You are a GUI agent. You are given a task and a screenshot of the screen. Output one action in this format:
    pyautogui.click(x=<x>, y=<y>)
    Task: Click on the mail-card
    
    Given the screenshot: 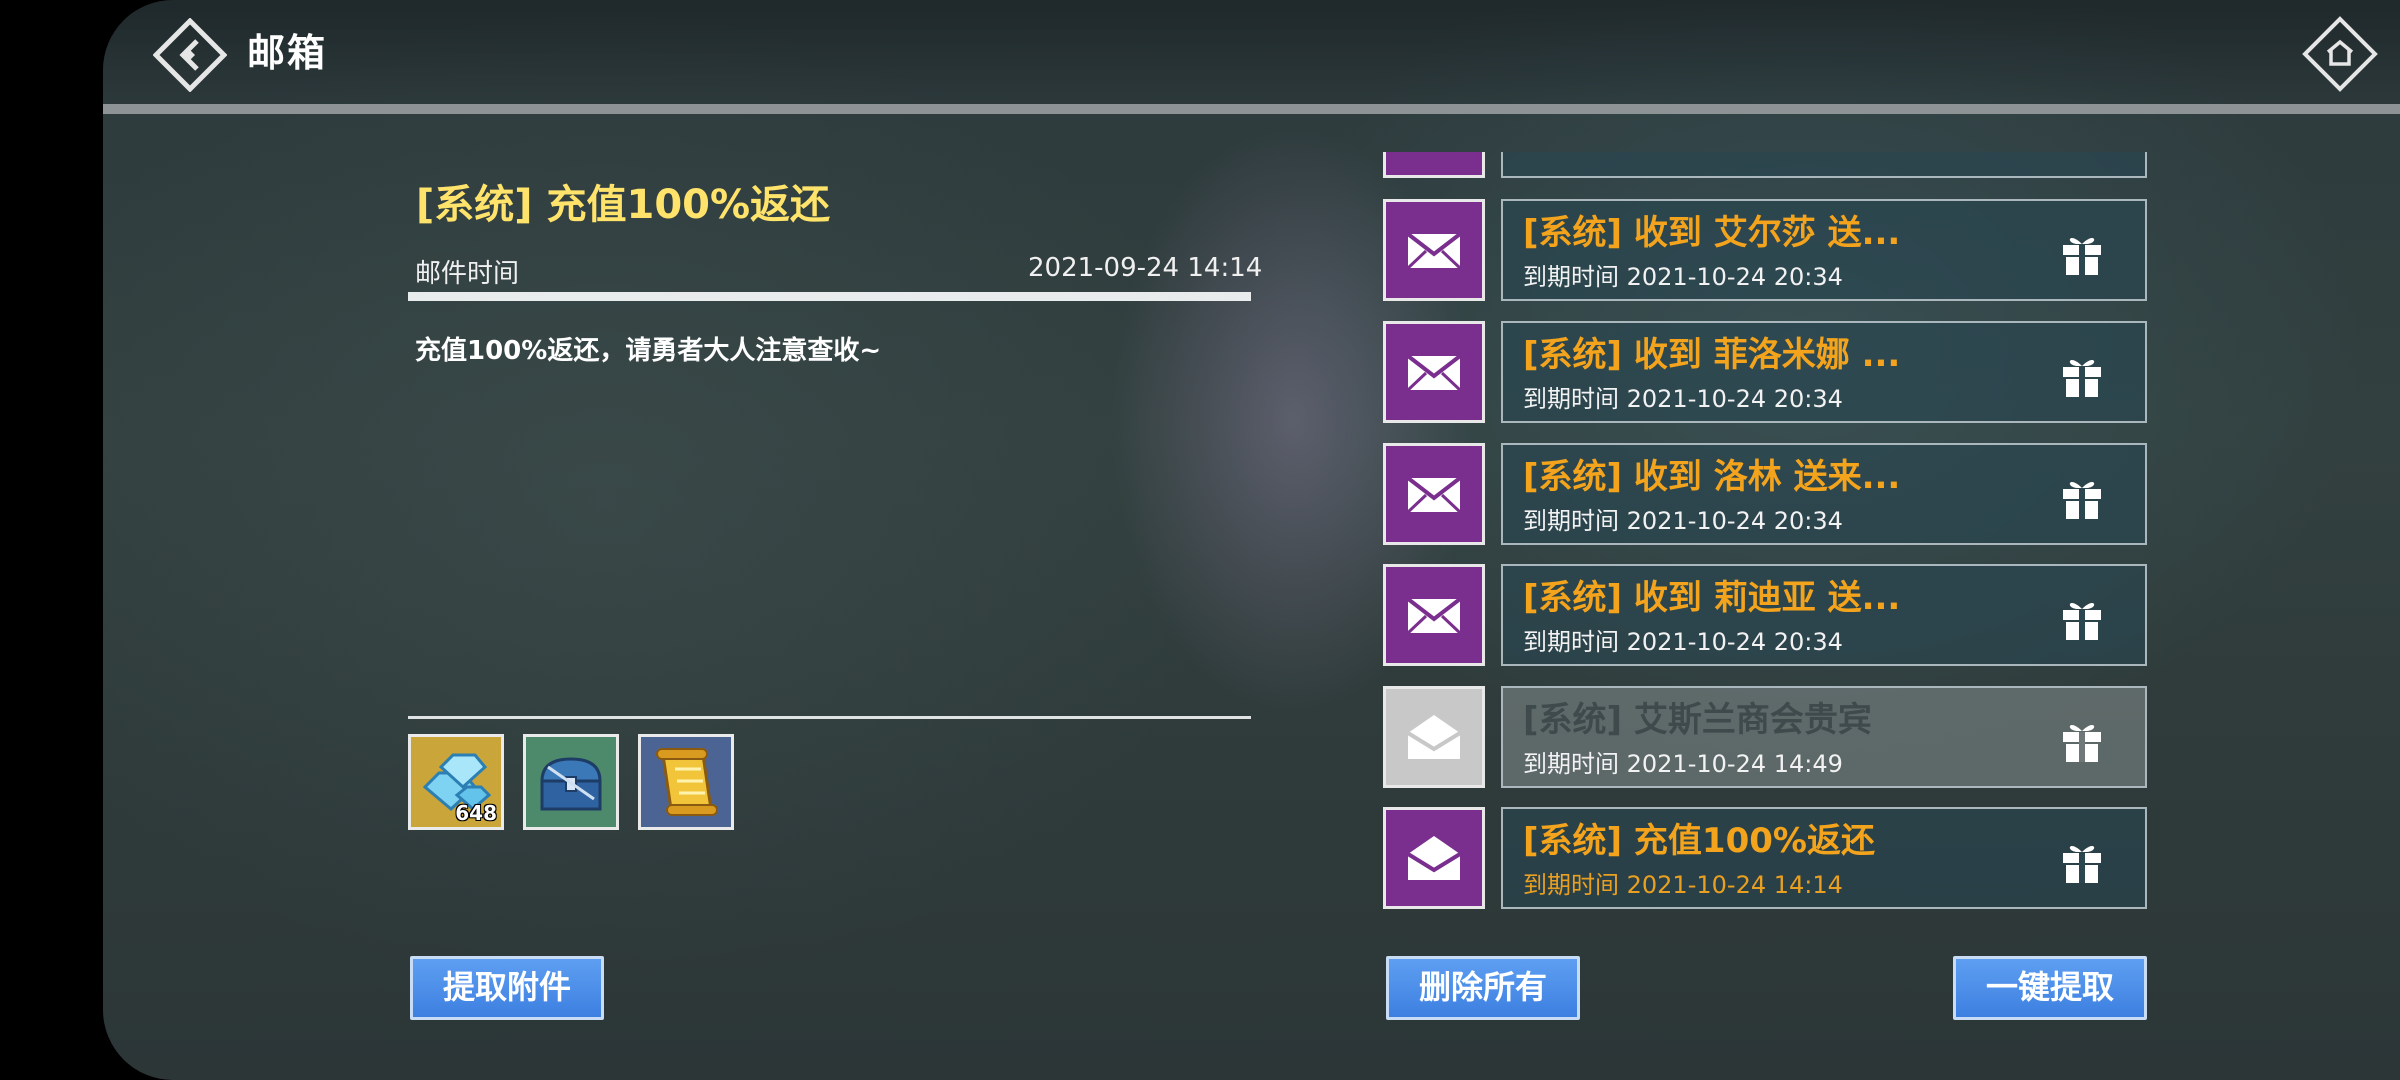 What is the action you would take?
    pyautogui.click(x=1824, y=165)
    